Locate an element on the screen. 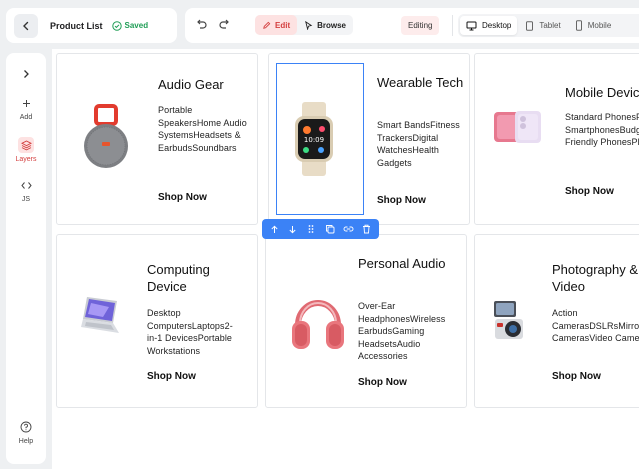  phone-icon is located at coordinates (578, 25).